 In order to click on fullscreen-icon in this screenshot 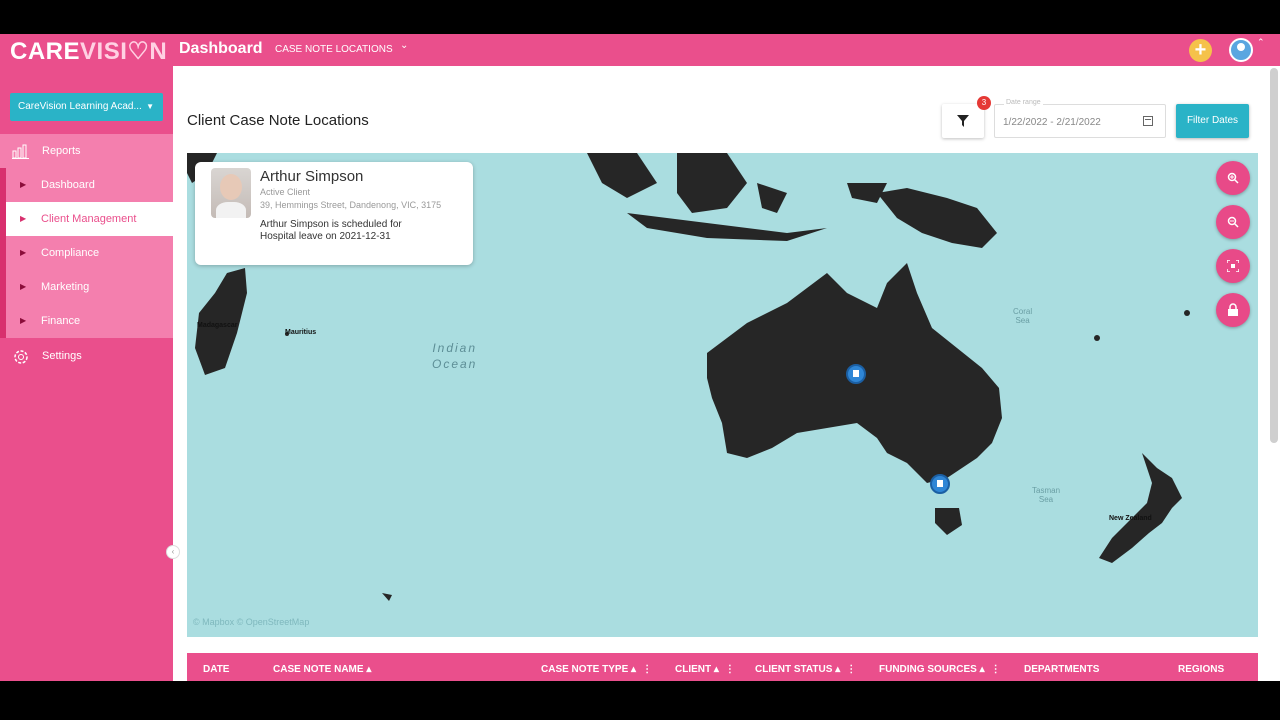, I will do `click(1233, 266)`.